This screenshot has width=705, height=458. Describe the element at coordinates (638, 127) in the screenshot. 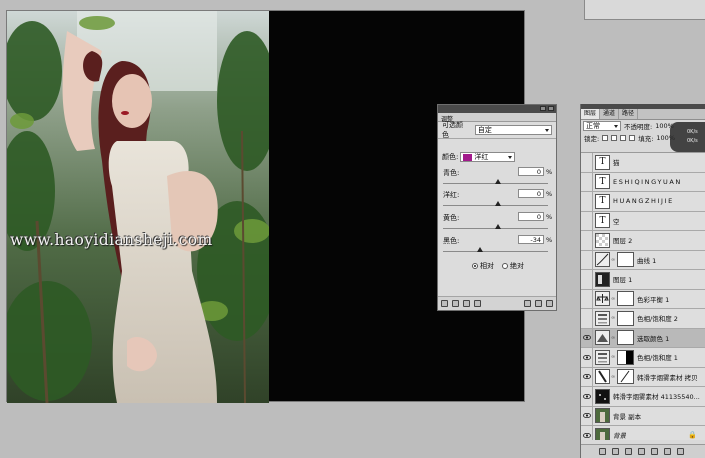

I see `opacity-label: 不透明度:` at that location.